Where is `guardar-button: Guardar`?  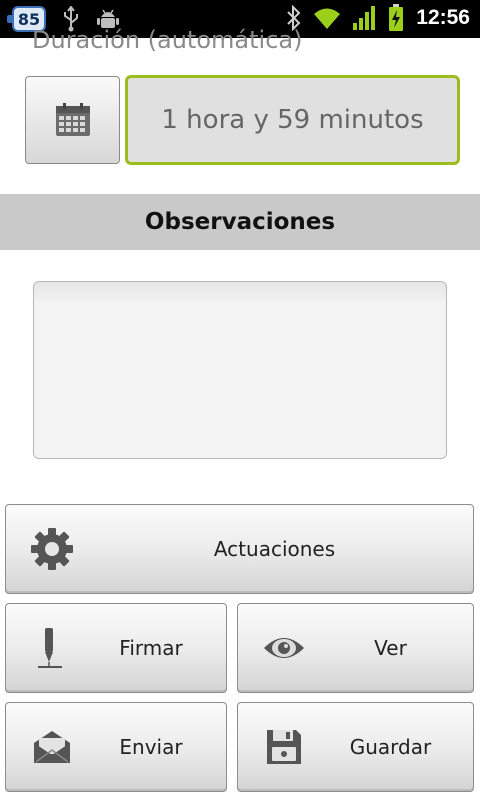
guardar-button: Guardar is located at coordinates (355, 747).